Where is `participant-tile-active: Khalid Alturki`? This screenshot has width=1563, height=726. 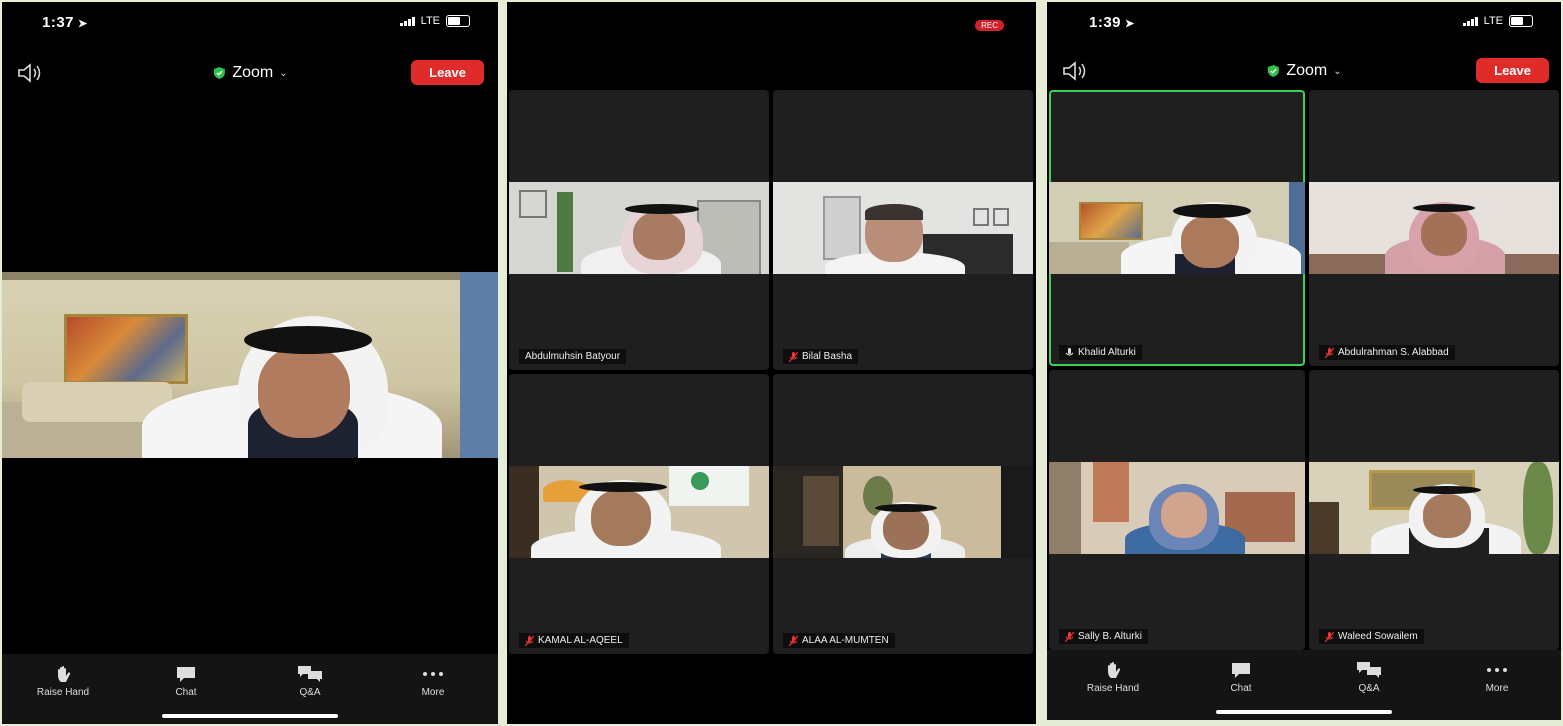 participant-tile-active: Khalid Alturki is located at coordinates (1177, 228).